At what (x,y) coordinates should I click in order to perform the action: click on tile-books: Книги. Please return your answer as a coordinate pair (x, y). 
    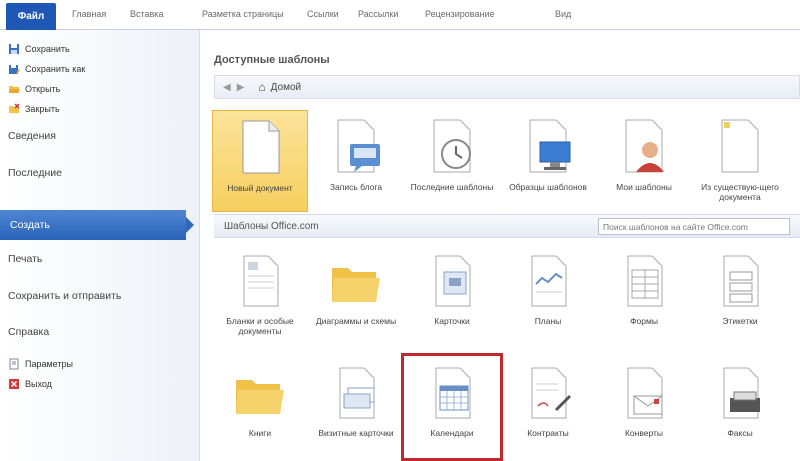
    Looking at the image, I should click on (260, 407).